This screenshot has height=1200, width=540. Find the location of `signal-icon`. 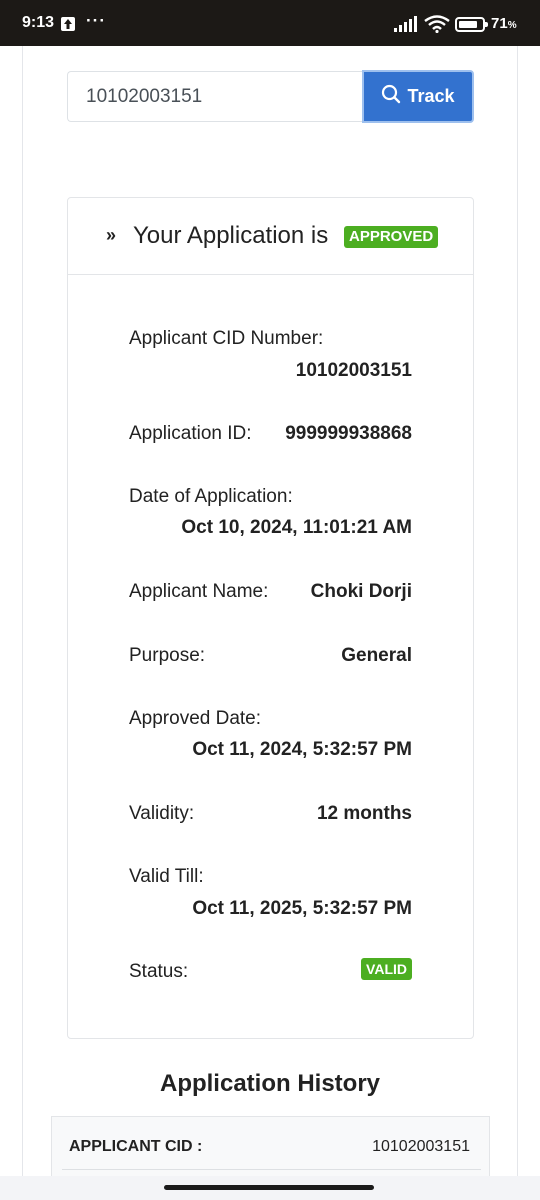

signal-icon is located at coordinates (406, 26).